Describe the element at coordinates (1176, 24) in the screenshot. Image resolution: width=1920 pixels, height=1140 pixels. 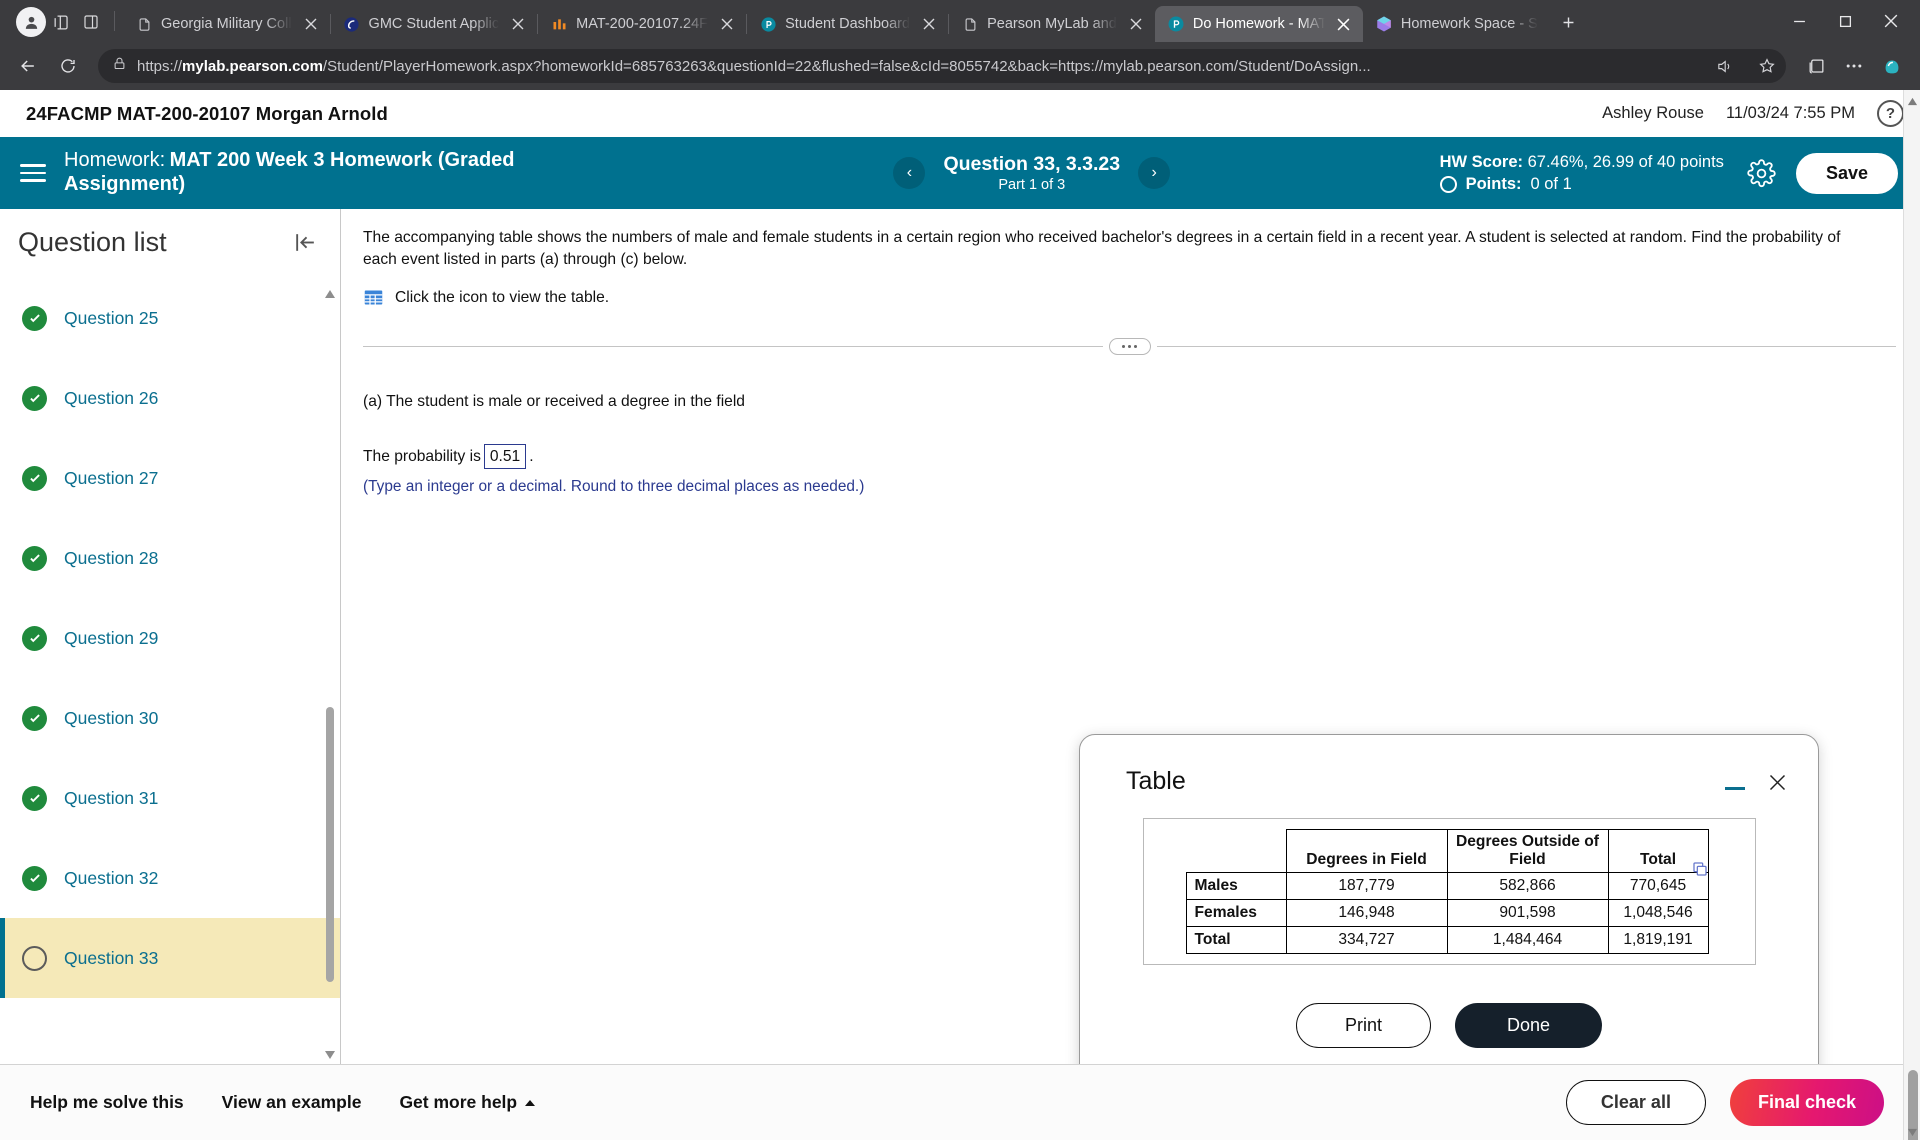
I see `pearson-icon` at that location.